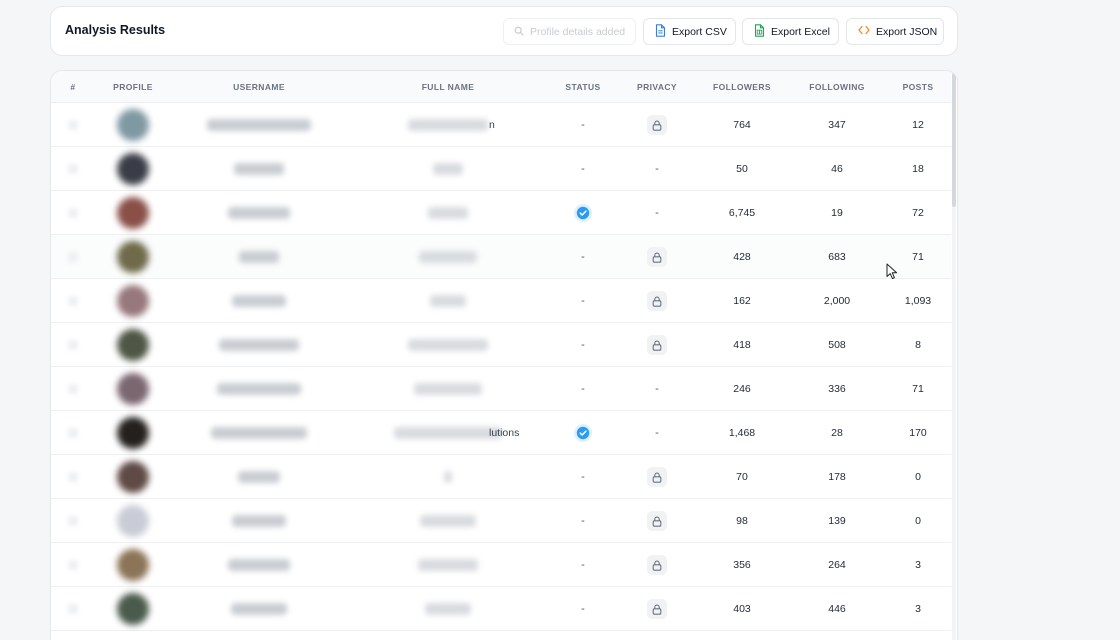 The image size is (1120, 640). I want to click on page-title: Analysis Results, so click(115, 30).